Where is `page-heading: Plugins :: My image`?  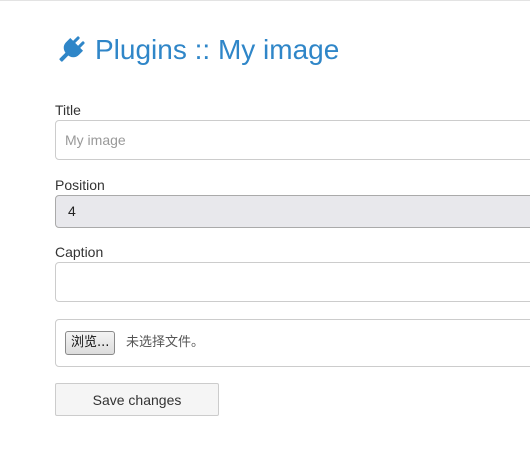 page-heading: Plugins :: My image is located at coordinates (197, 50).